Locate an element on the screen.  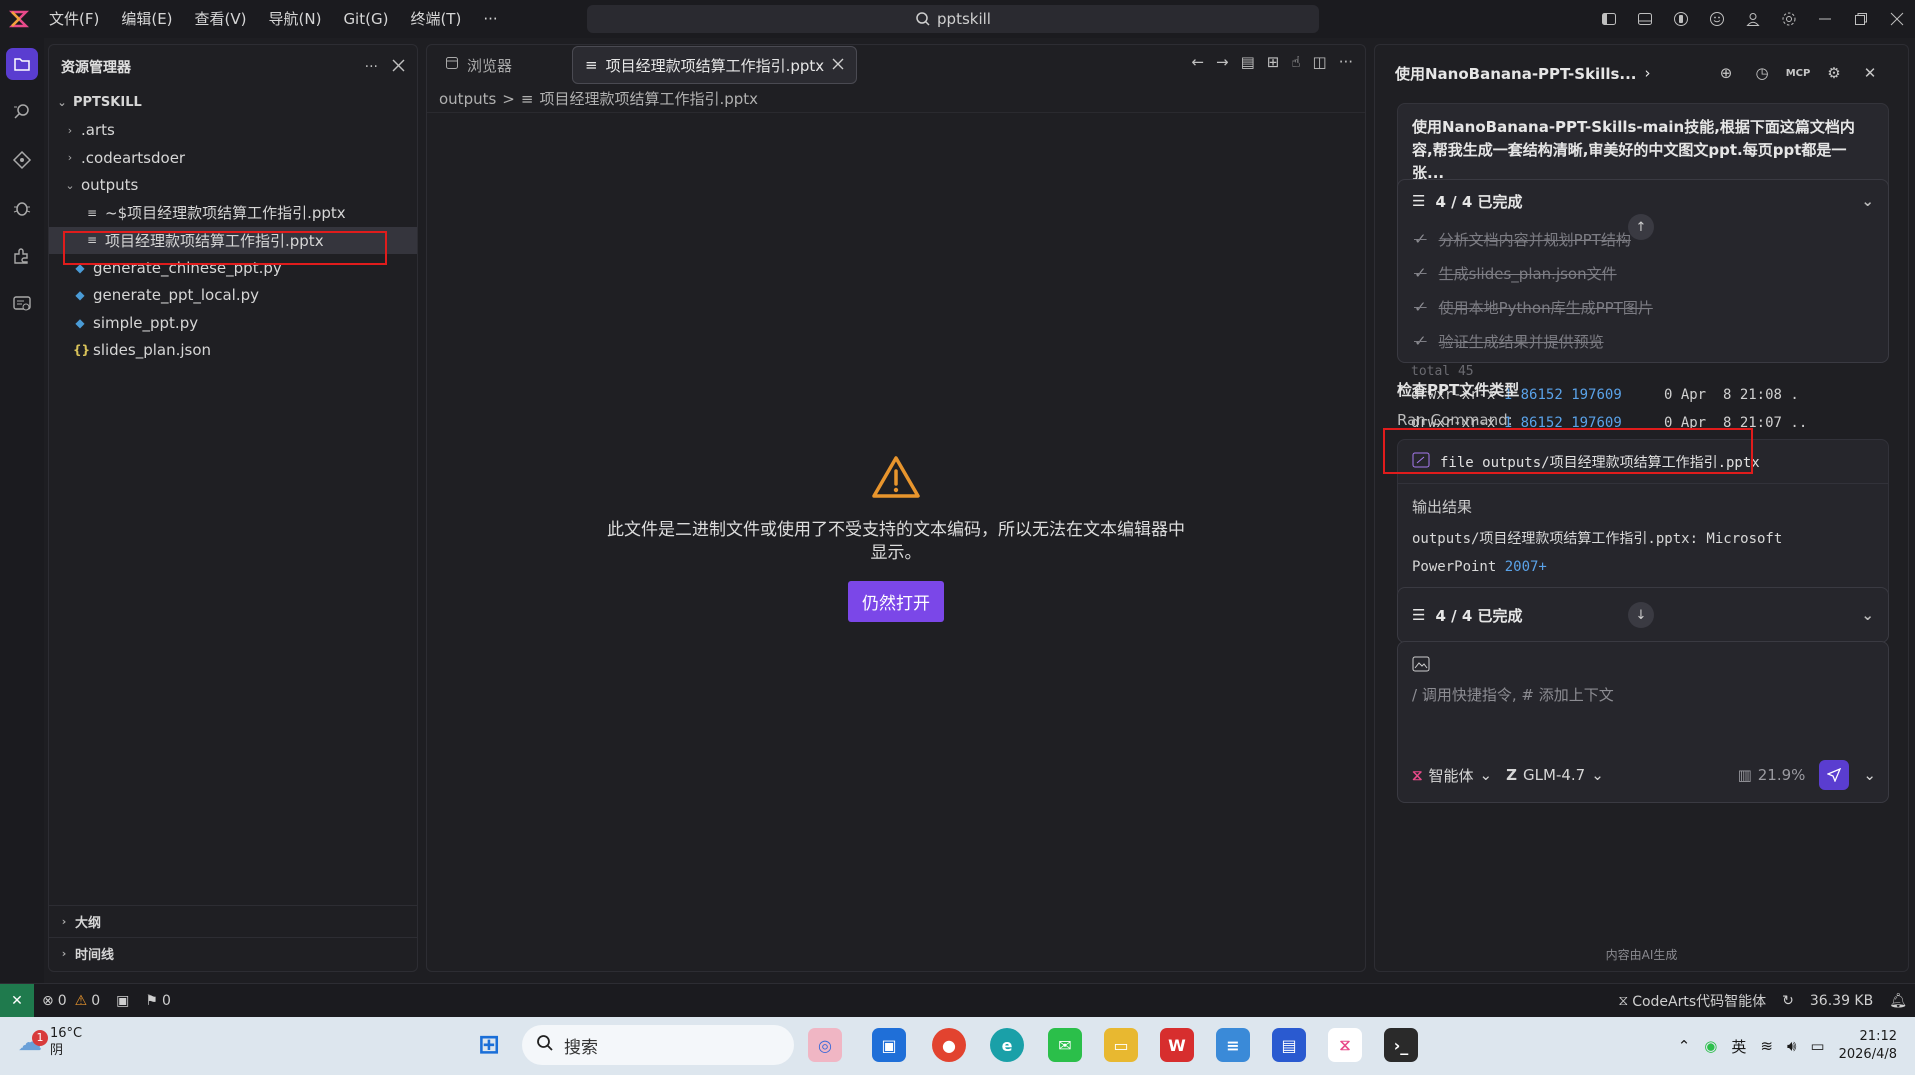
close-icon: ✕ is located at coordinates (1870, 73).